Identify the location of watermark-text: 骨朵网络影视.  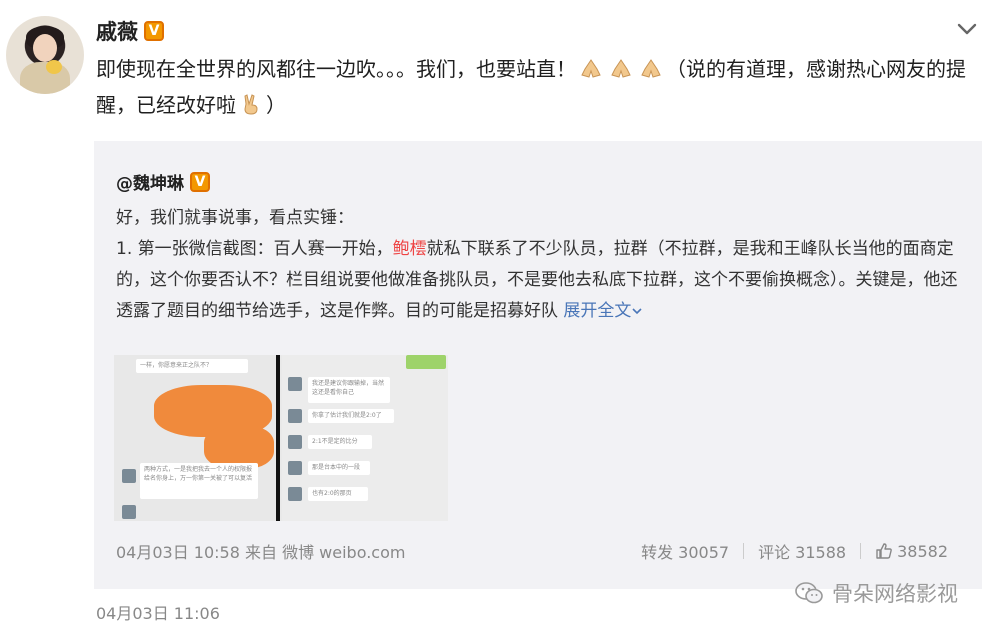
(895, 594).